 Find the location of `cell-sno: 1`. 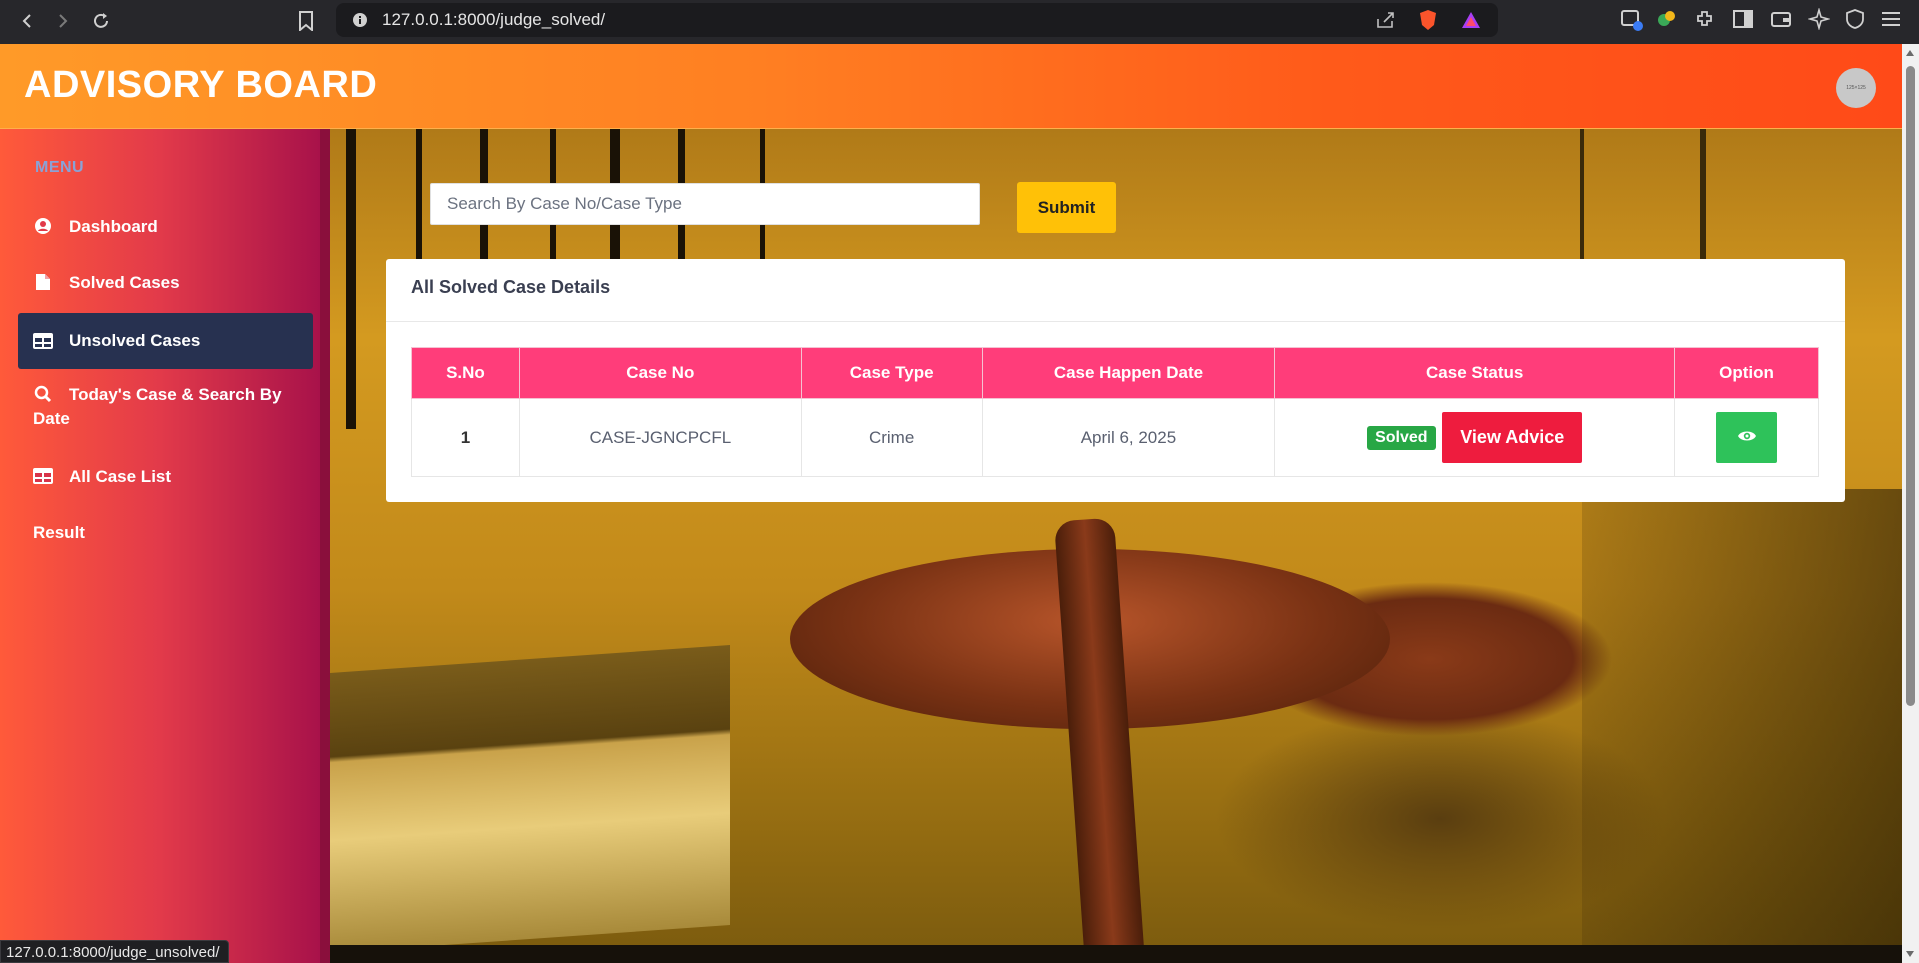

cell-sno: 1 is located at coordinates (465, 437).